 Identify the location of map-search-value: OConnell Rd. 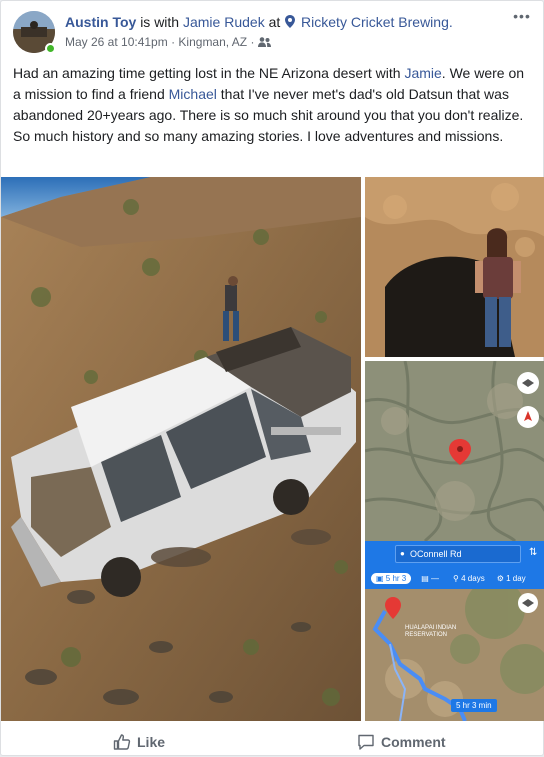
(436, 554).